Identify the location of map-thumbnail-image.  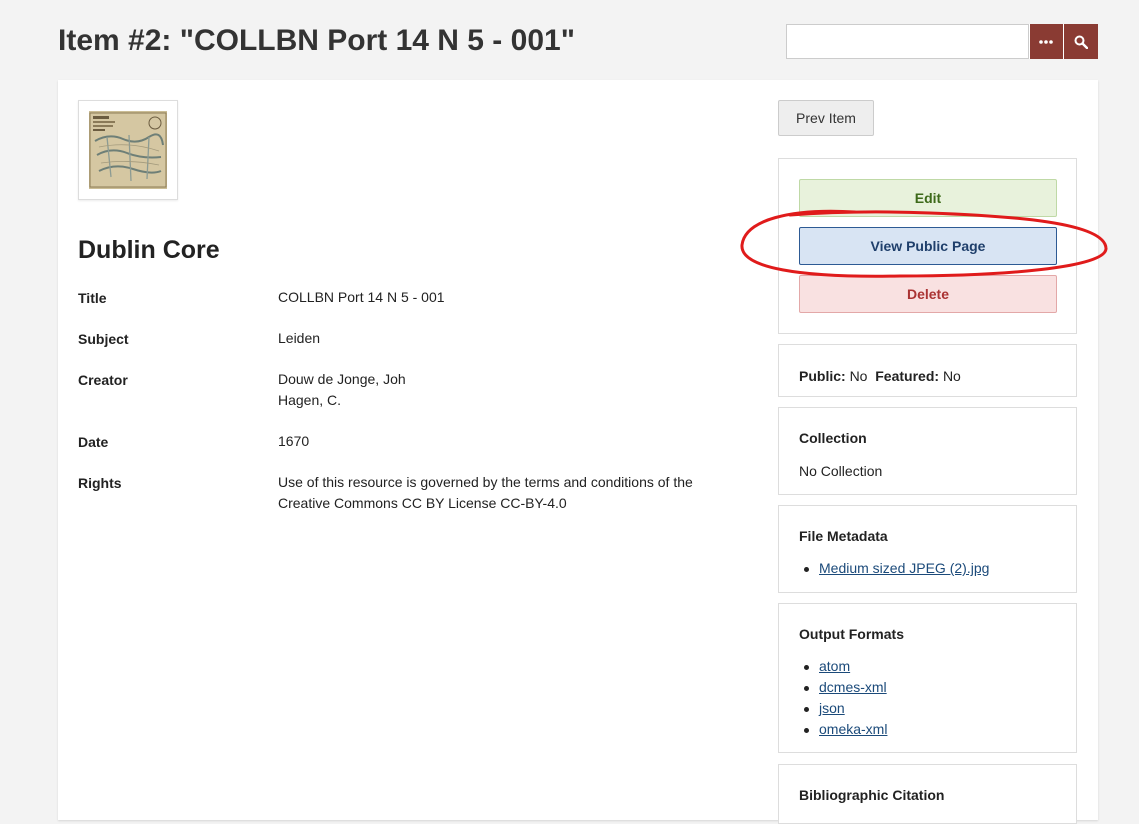
(128, 150).